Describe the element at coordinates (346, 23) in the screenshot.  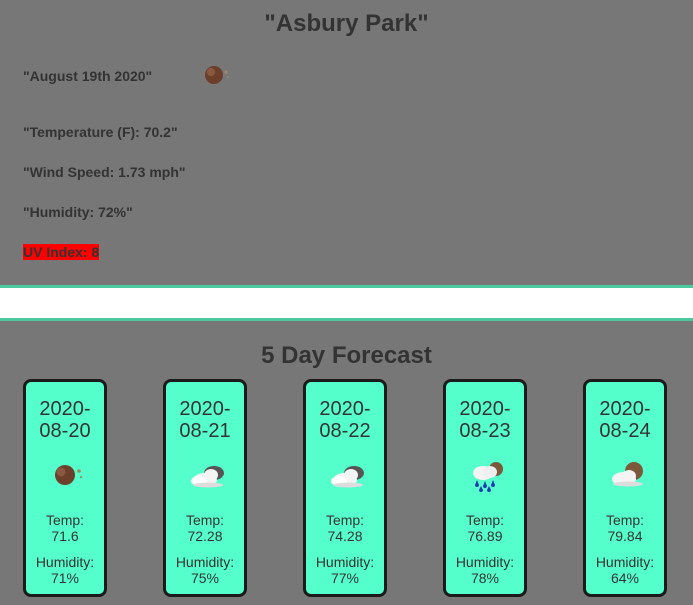
I see `city-title: "Asbury Park"` at that location.